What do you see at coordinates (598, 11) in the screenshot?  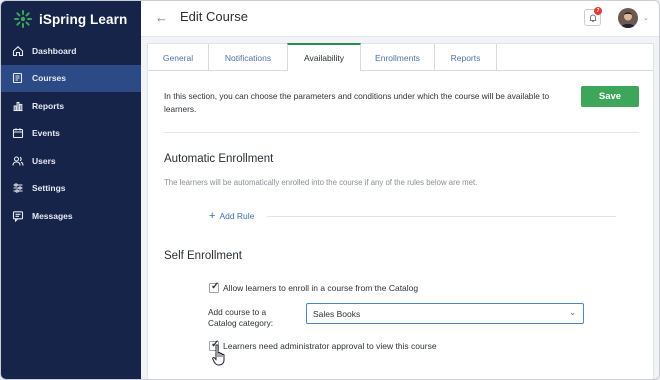 I see `notification-badge: 7` at bounding box center [598, 11].